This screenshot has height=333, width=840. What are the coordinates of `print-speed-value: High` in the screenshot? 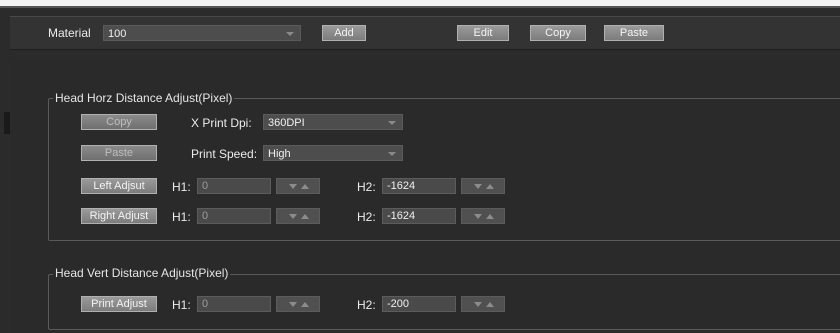 It's located at (279, 154).